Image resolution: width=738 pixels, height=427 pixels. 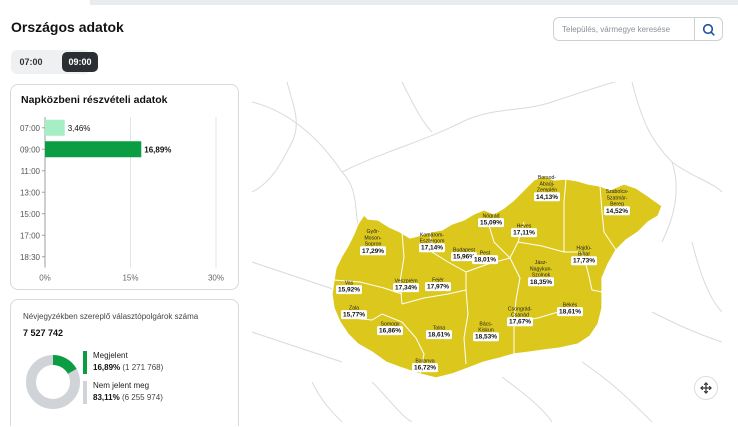 What do you see at coordinates (373, 232) in the screenshot?
I see `county-name-label: Győr-` at bounding box center [373, 232].